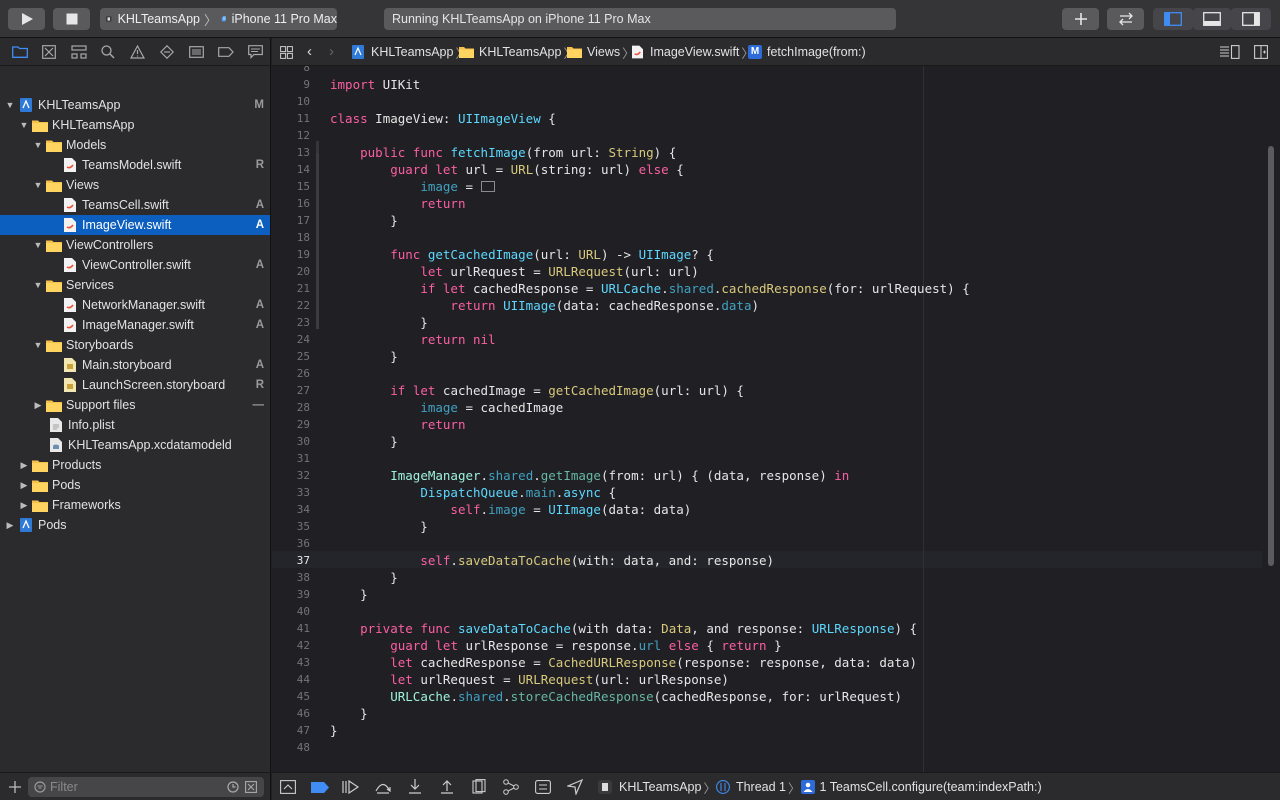 This screenshot has width=1280, height=800. I want to click on tree-row-group: ▼ Models, so click(135, 145).